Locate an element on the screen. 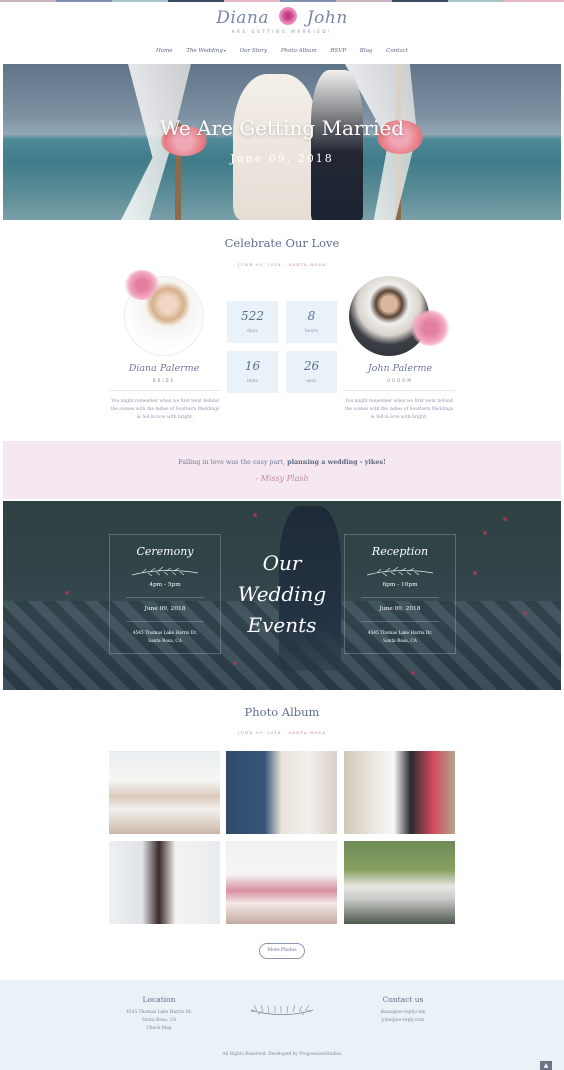 Image resolution: width=564 pixels, height=1070 pixels. groom-role: GROOM is located at coordinates (400, 380).